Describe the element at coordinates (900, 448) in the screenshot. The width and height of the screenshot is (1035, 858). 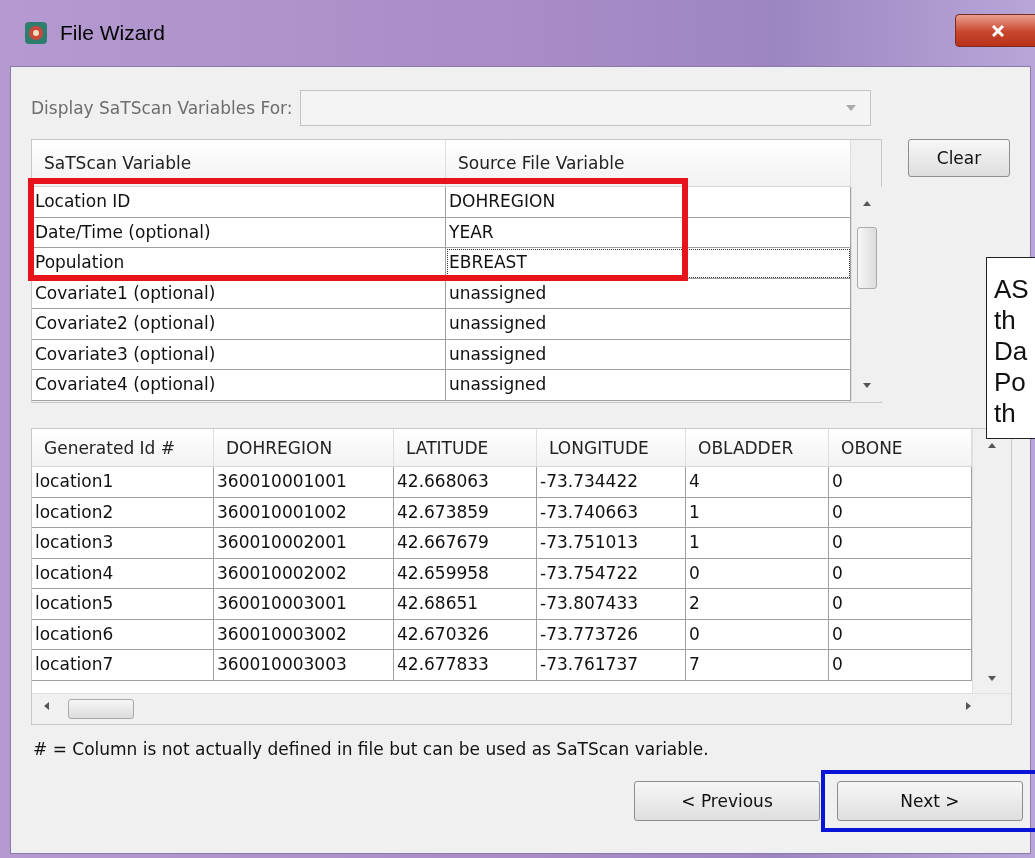
I see `column-header: OBONE` at that location.